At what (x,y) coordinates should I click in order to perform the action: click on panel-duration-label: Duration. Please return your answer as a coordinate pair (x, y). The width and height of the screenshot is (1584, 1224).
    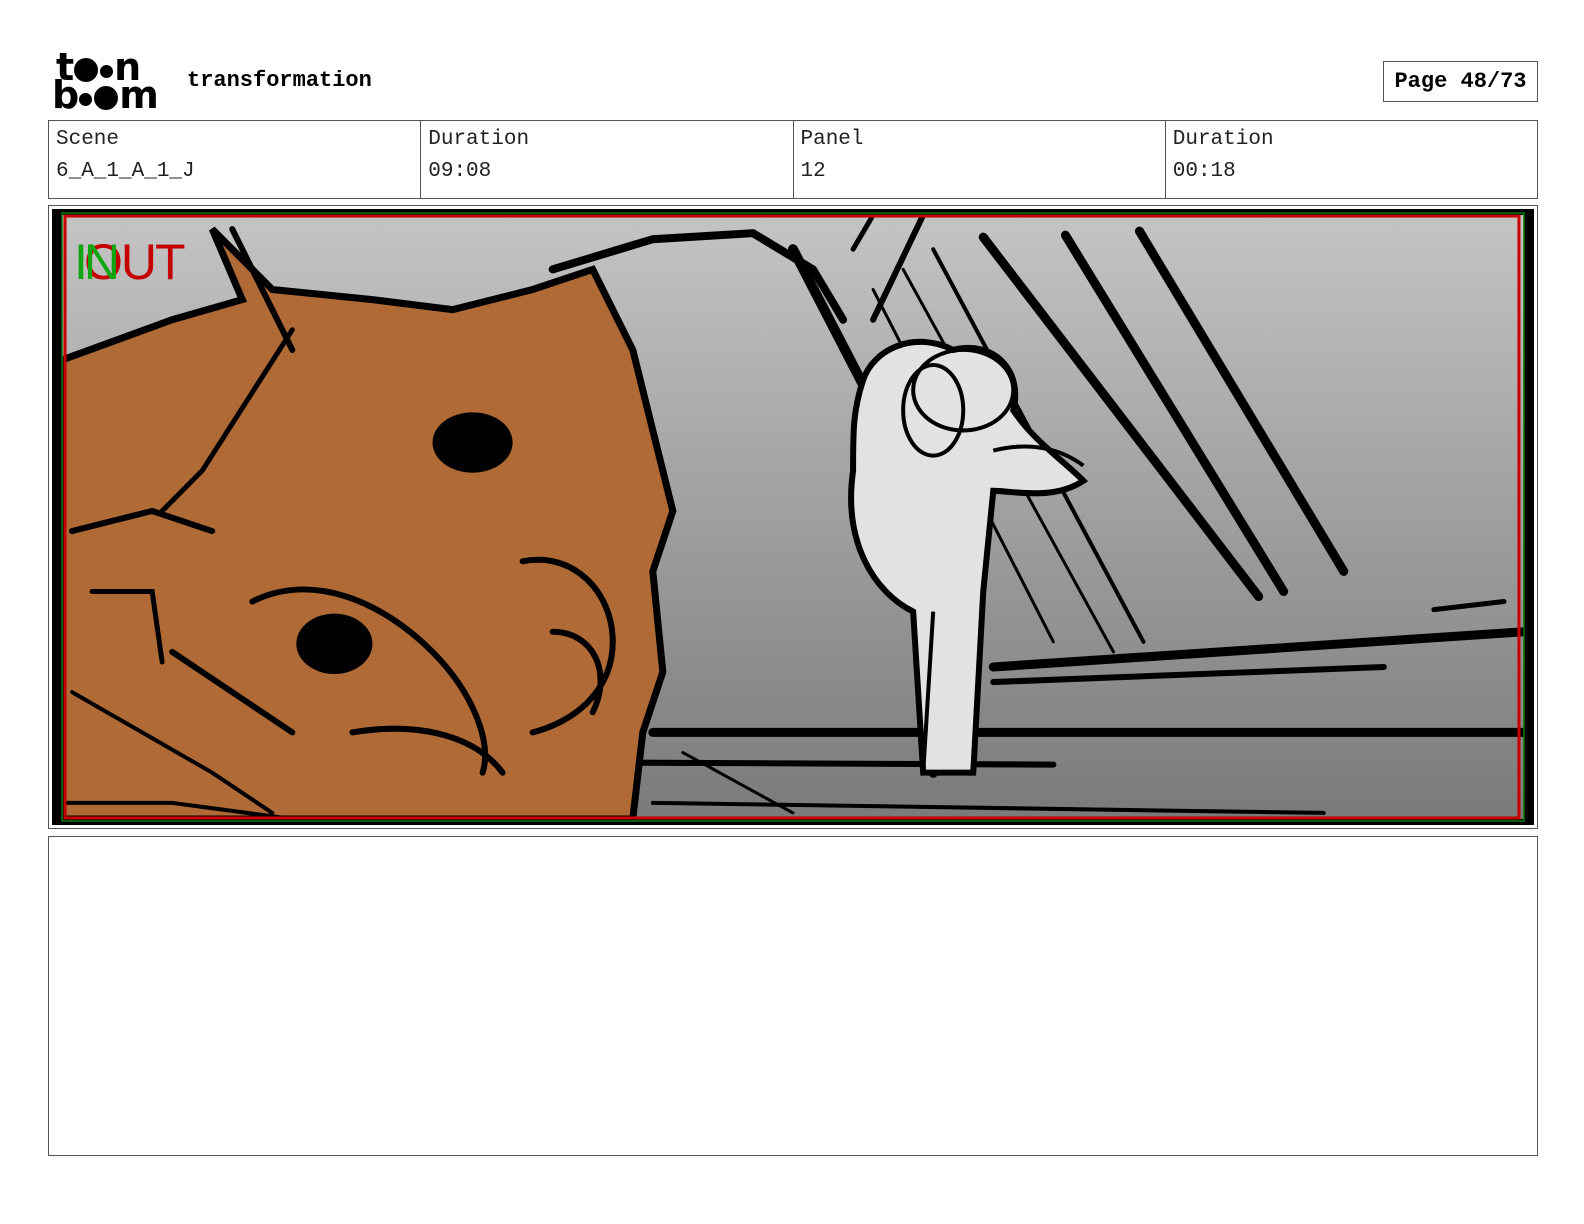
    Looking at the image, I should click on (1223, 139).